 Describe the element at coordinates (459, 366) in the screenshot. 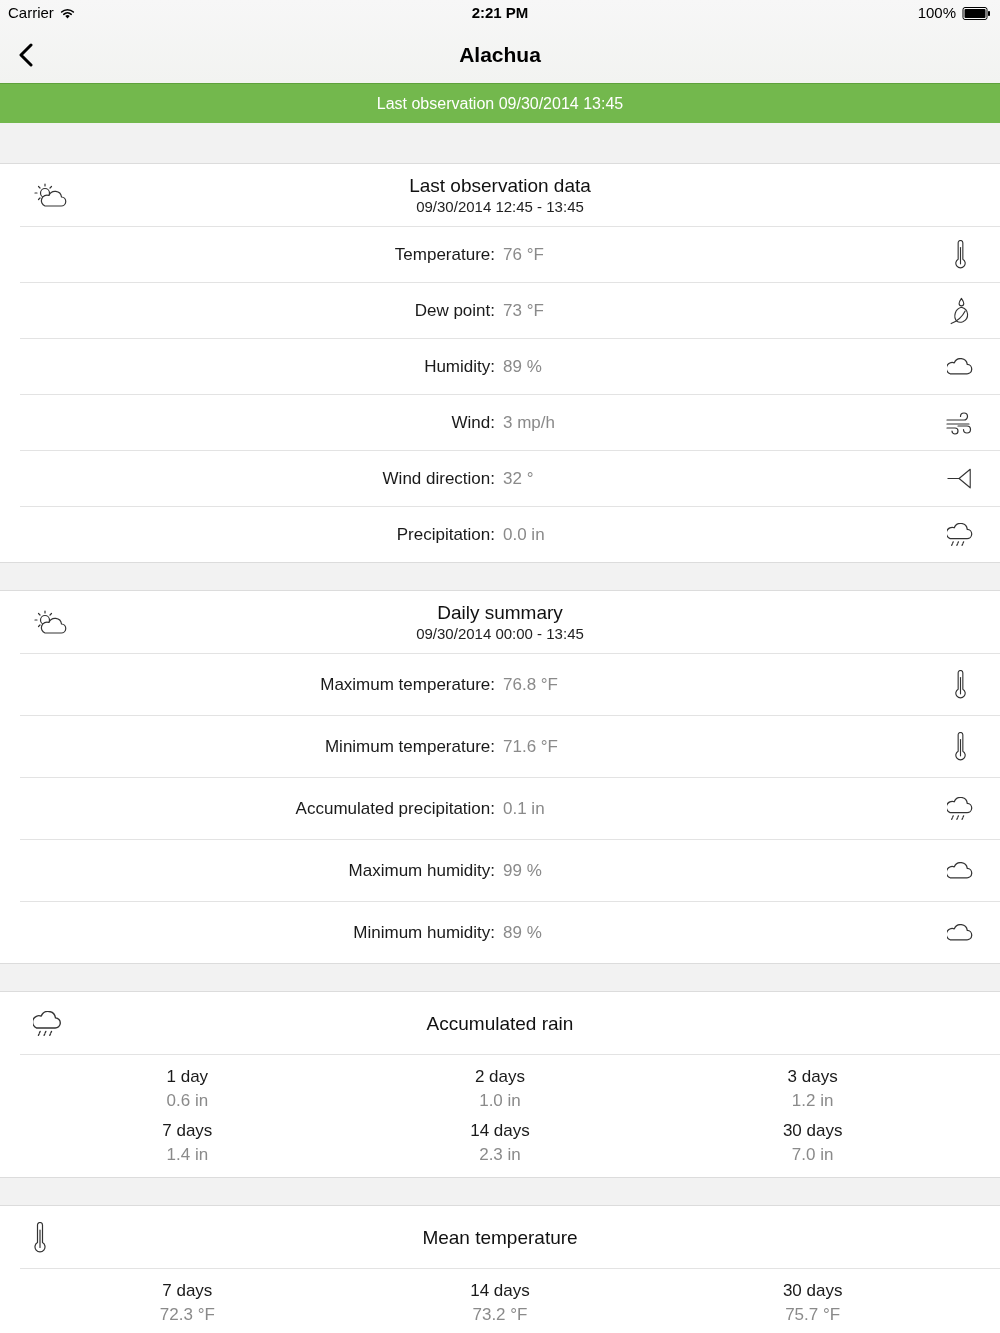

I see `row-label: Humidity:` at that location.